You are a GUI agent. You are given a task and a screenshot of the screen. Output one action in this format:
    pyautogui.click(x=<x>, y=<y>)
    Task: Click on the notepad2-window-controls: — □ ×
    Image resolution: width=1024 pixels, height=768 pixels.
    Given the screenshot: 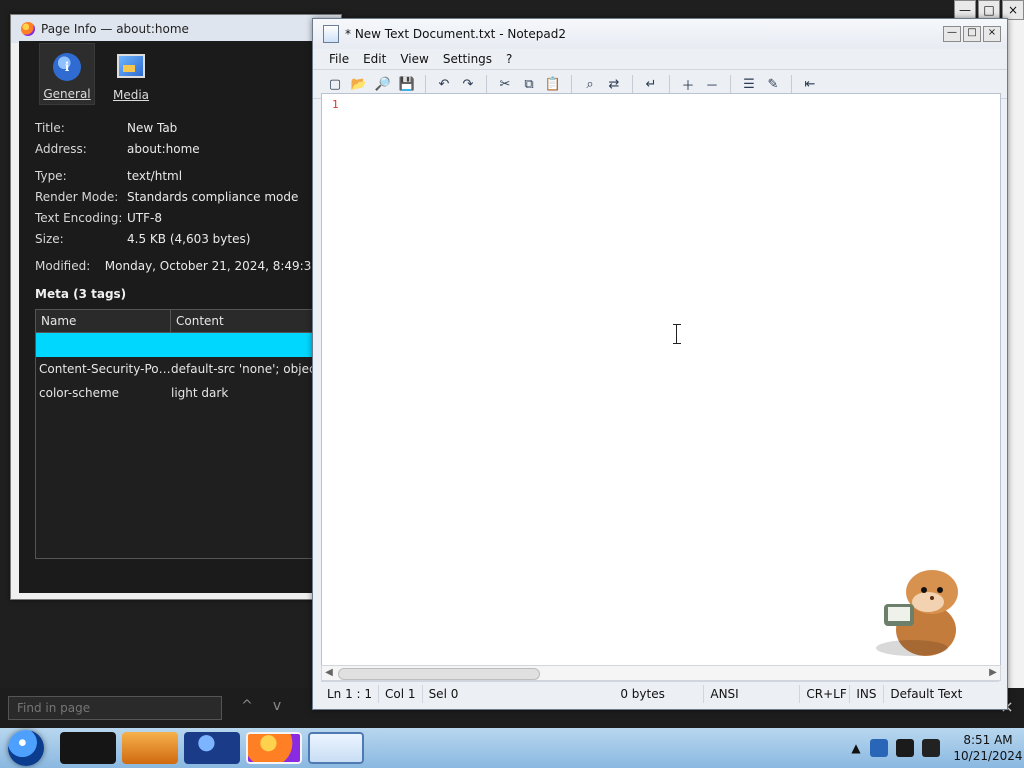 What is the action you would take?
    pyautogui.click(x=972, y=34)
    